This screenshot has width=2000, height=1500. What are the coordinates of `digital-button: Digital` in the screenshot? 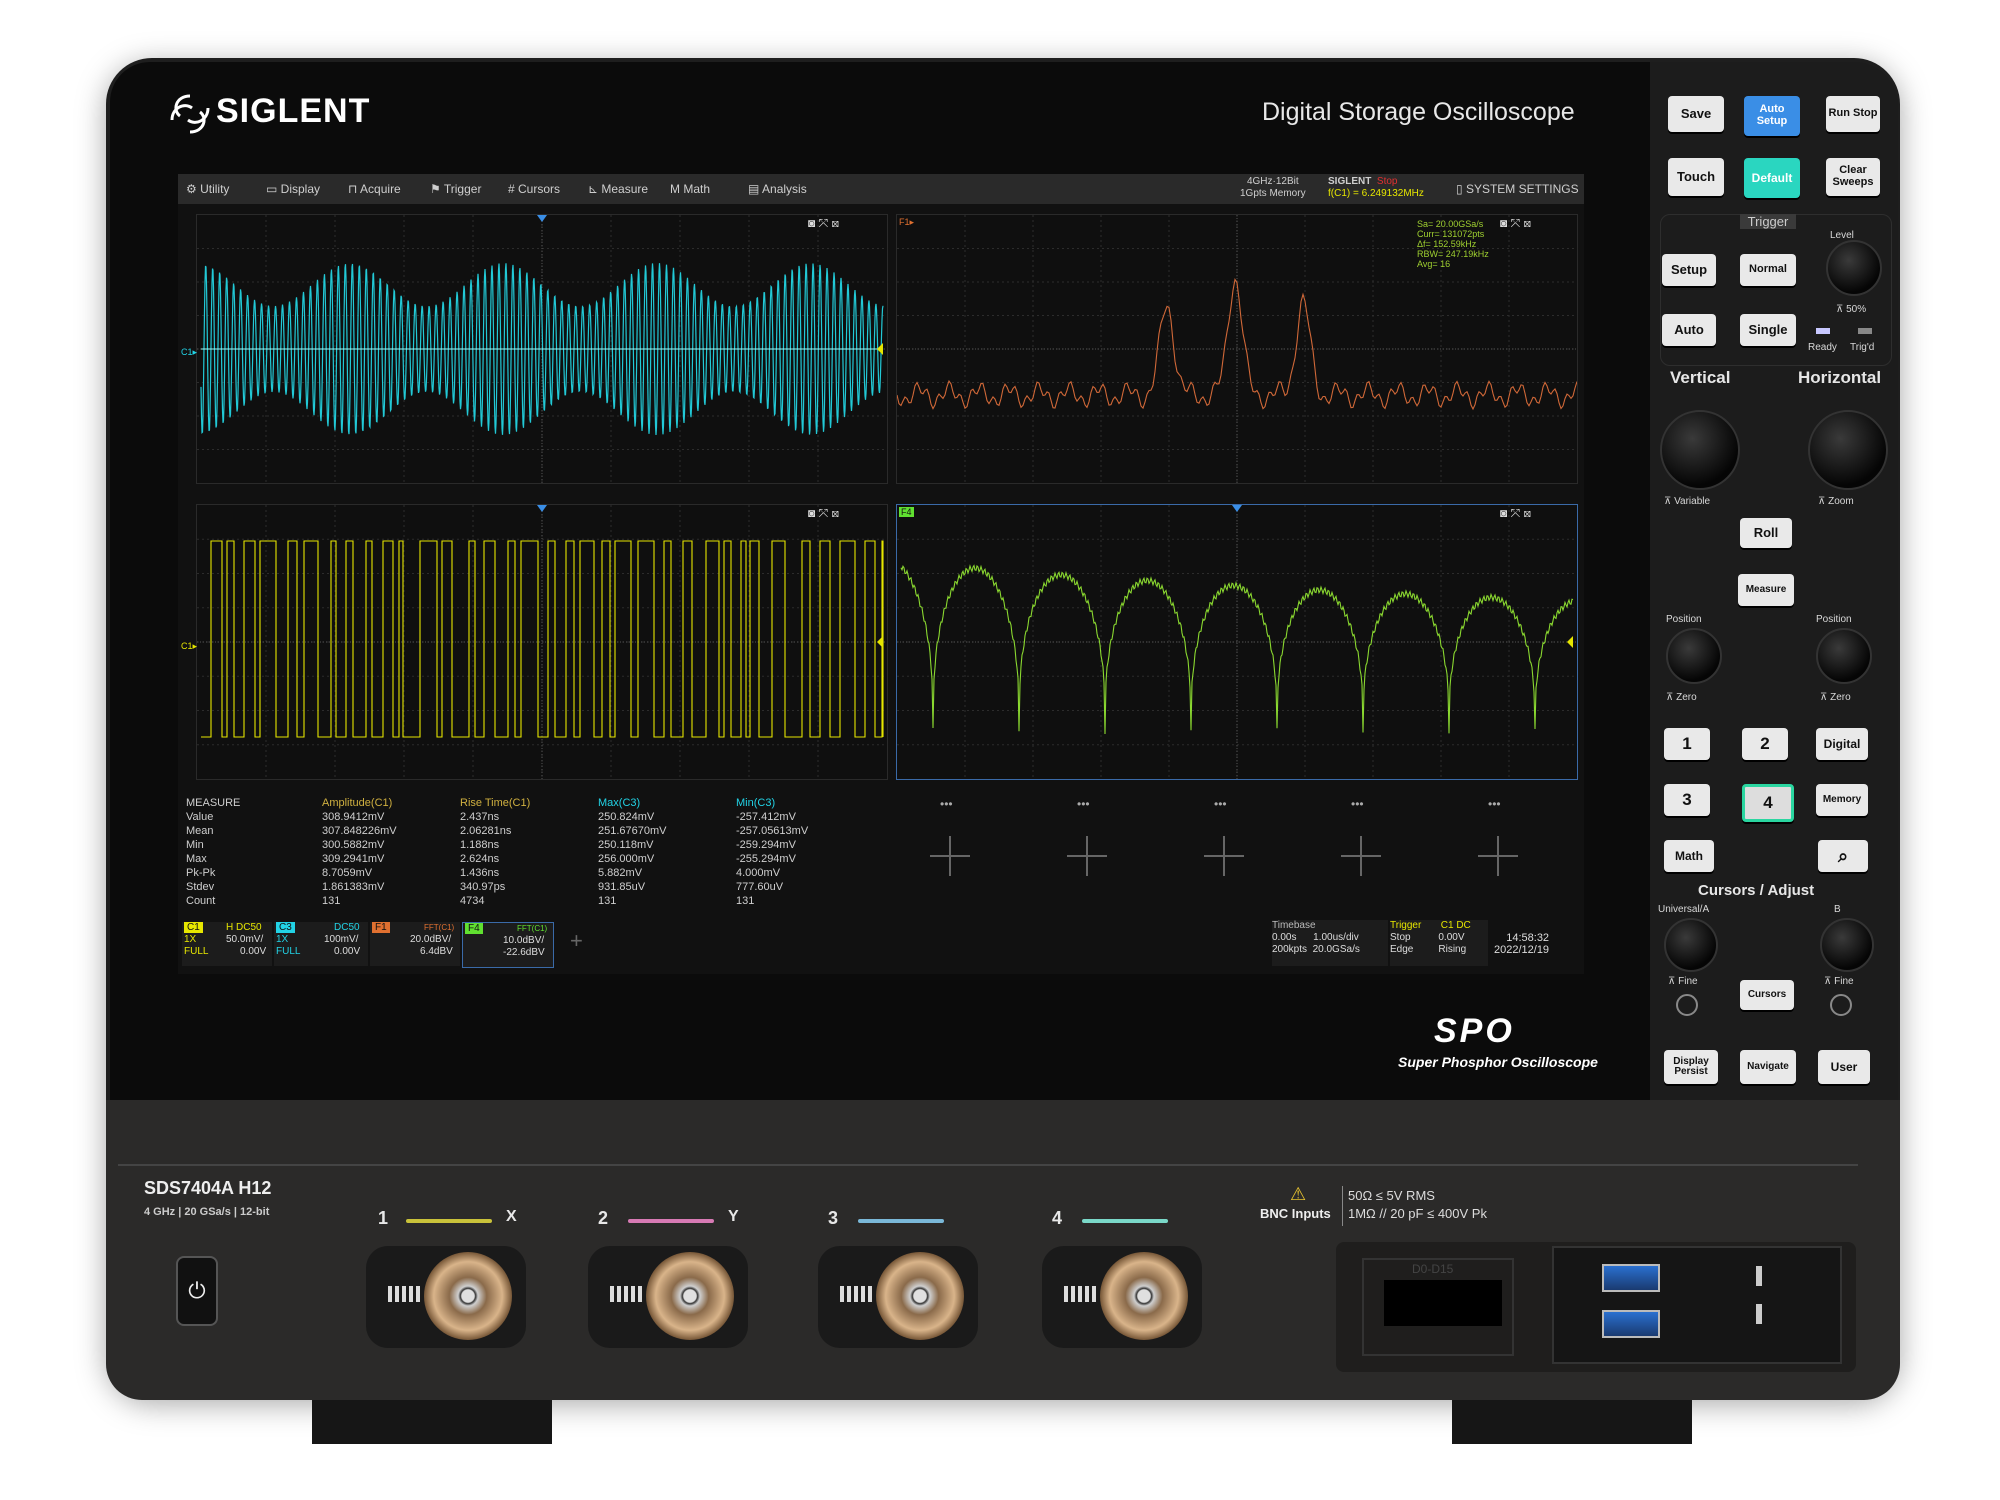 It's located at (1842, 744).